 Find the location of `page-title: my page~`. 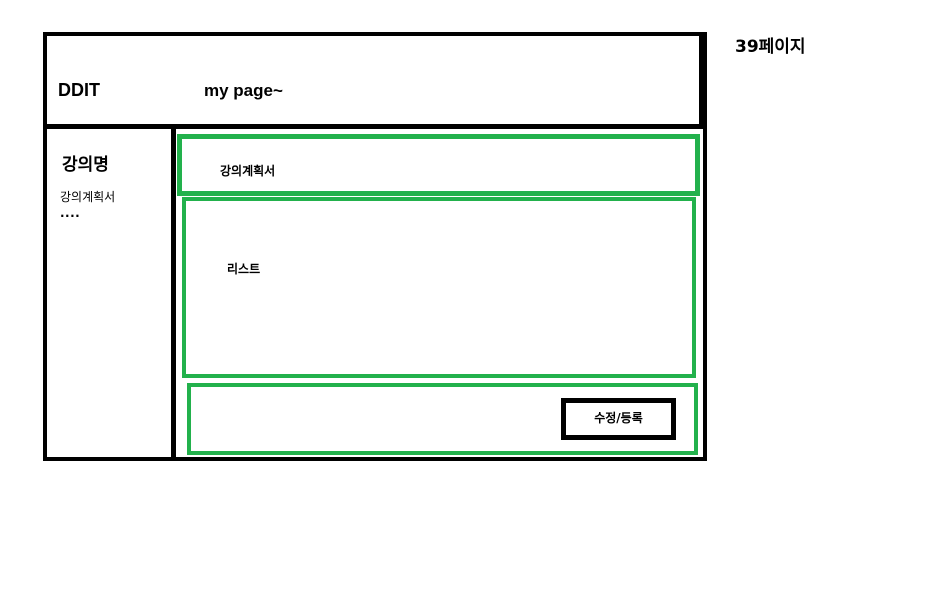

page-title: my page~ is located at coordinates (243, 90).